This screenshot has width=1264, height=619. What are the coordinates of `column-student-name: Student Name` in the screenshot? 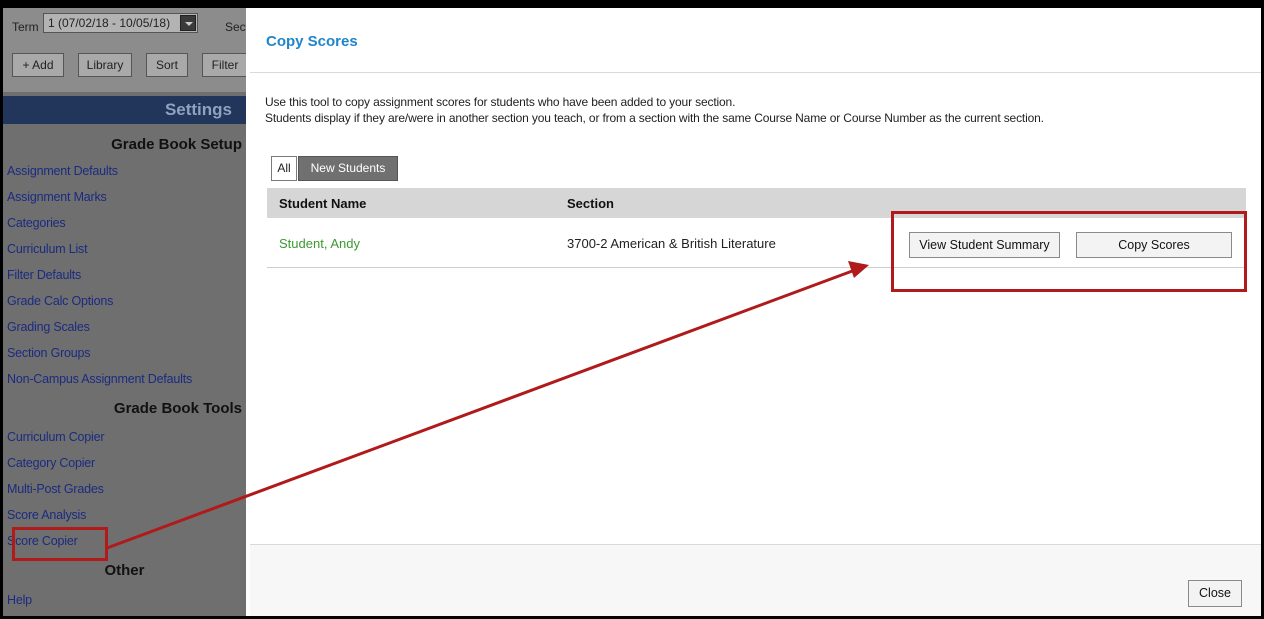 It's located at (322, 203).